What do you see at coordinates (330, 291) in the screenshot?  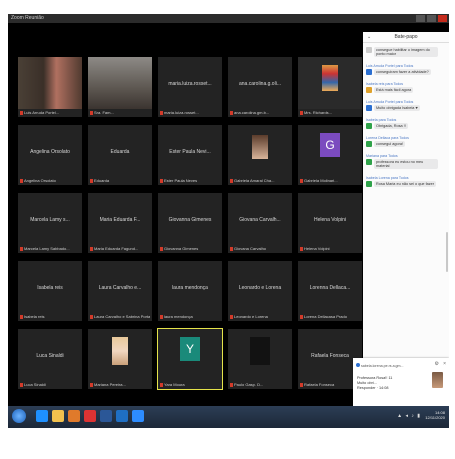 I see `participant-tile: Lorenna Dellaca... Lorena Dellacasa Prado` at bounding box center [330, 291].